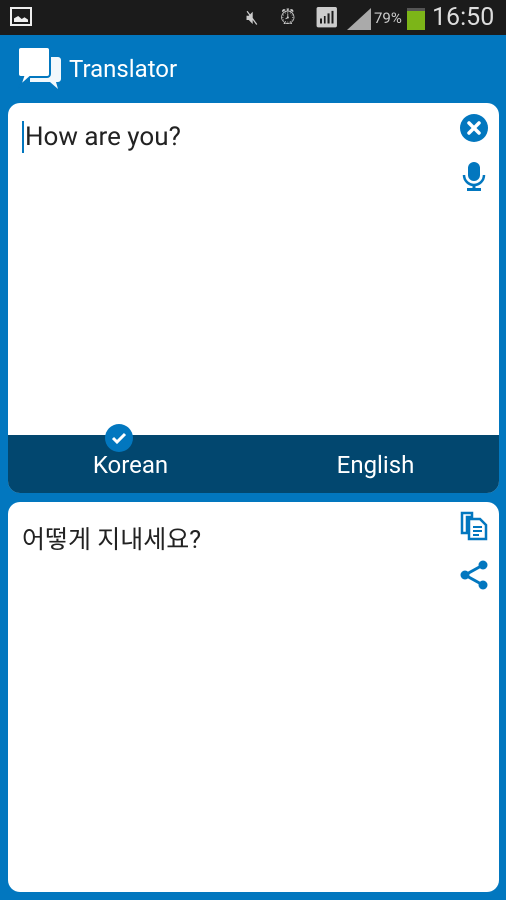 The width and height of the screenshot is (506, 900). What do you see at coordinates (474, 575) in the screenshot?
I see `share-icon` at bounding box center [474, 575].